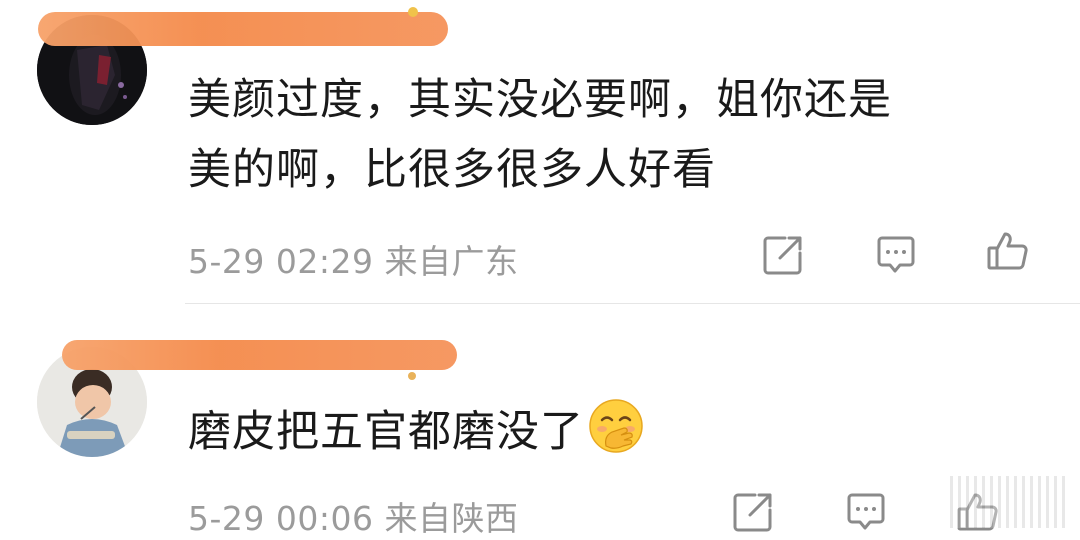 The image size is (1080, 540). I want to click on comment-time: 5-29 00:06, so click(281, 518).